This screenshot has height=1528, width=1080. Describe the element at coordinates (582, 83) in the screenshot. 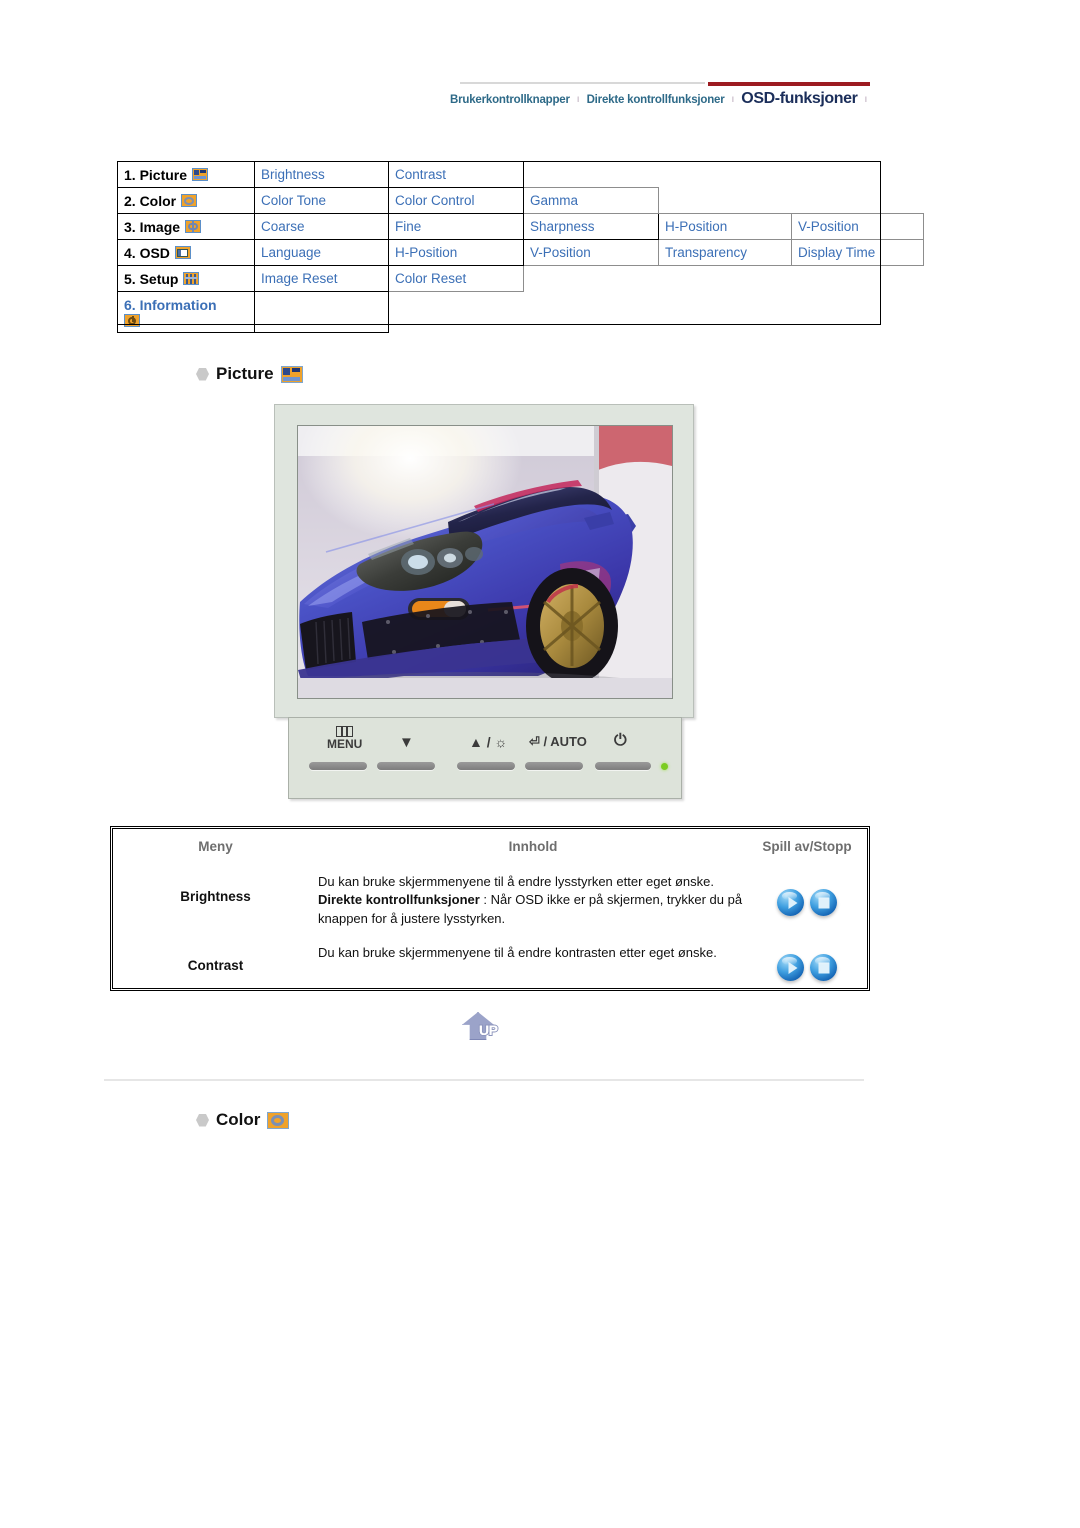

I see `nav-rule-left` at that location.